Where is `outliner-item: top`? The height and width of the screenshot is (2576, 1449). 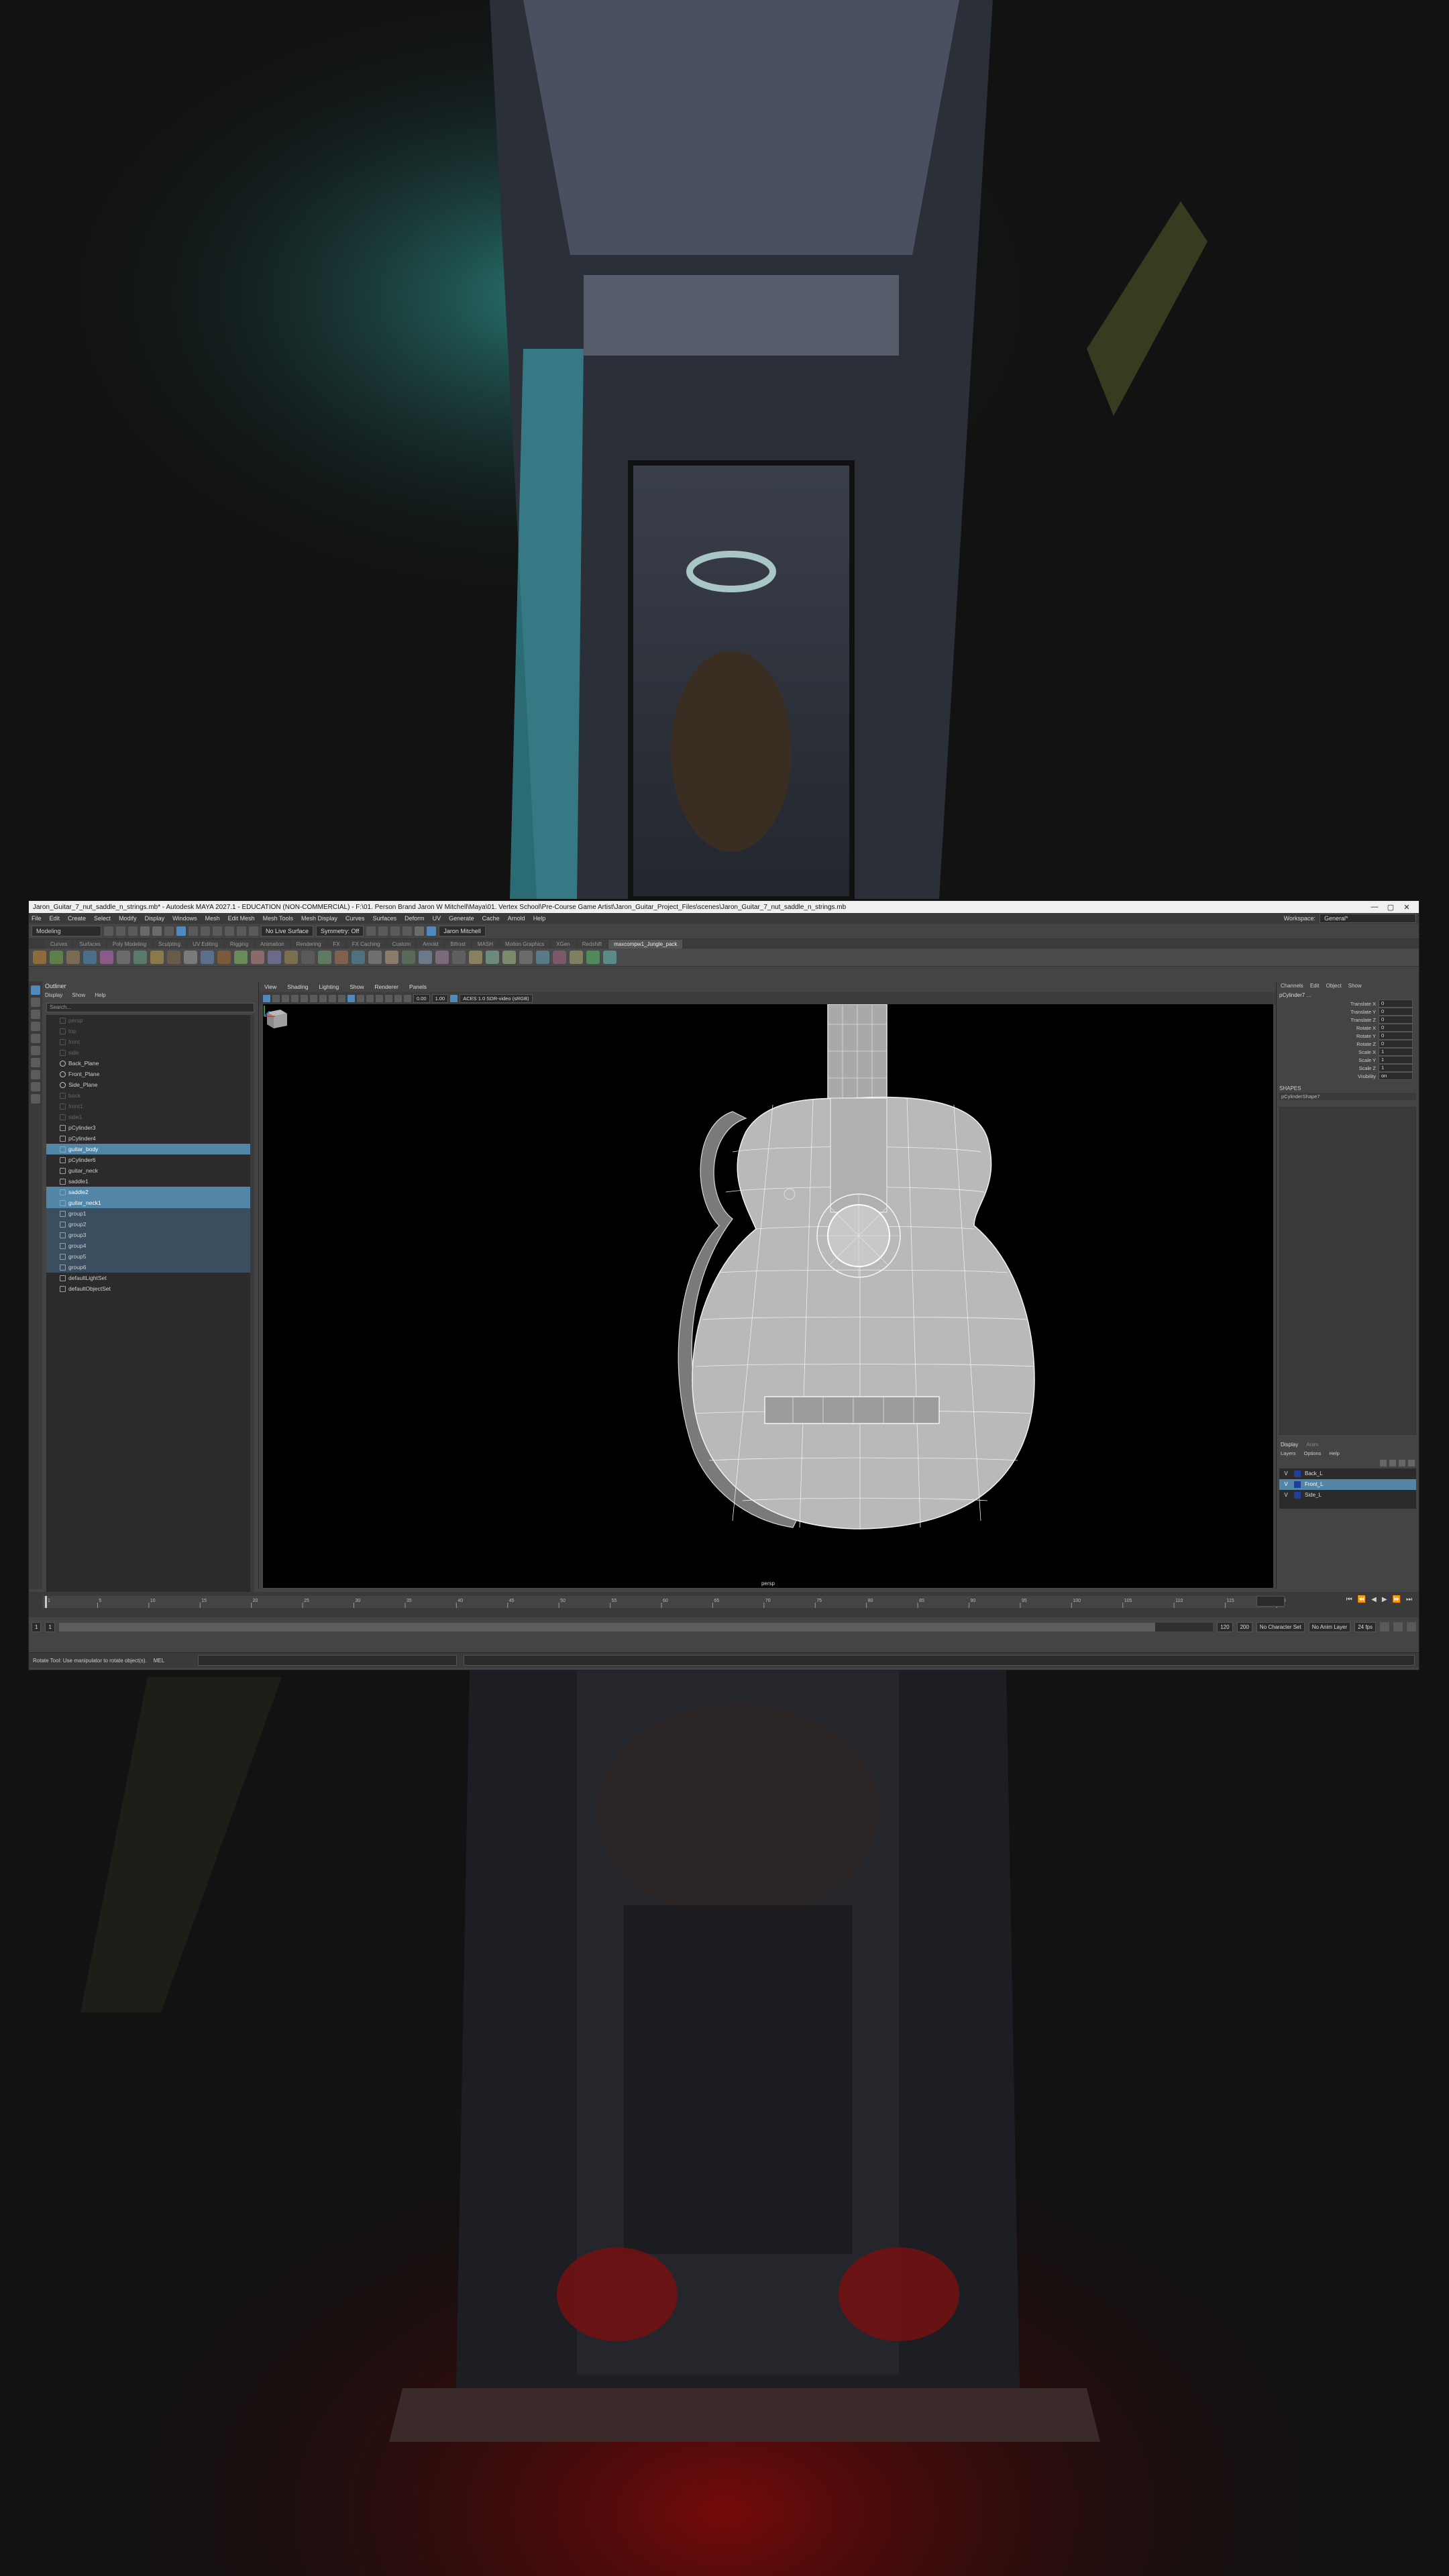
outliner-item: top is located at coordinates (150, 1031).